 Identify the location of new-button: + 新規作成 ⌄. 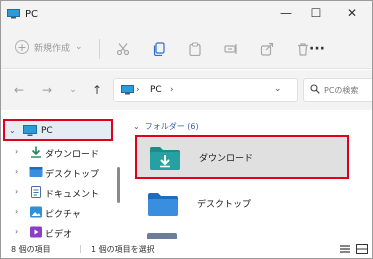
(49, 47).